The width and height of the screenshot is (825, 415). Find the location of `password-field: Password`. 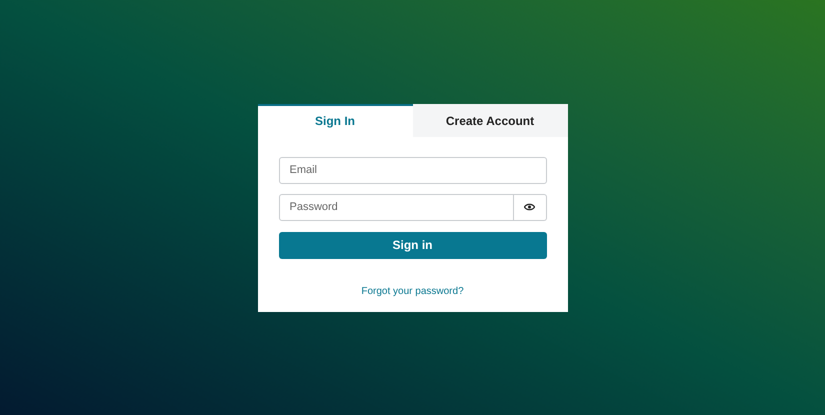

password-field: Password is located at coordinates (396, 207).